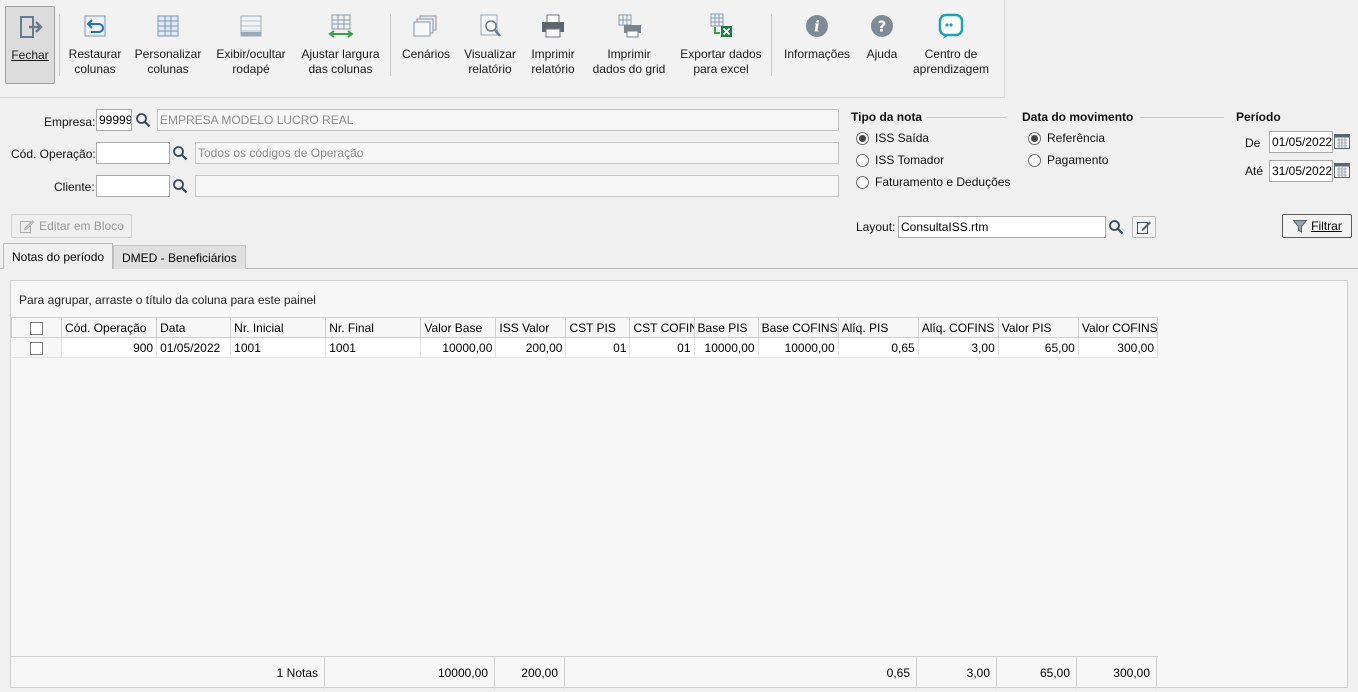 This screenshot has height=692, width=1358. Describe the element at coordinates (37, 347) in the screenshot. I see `row-checkbox` at that location.